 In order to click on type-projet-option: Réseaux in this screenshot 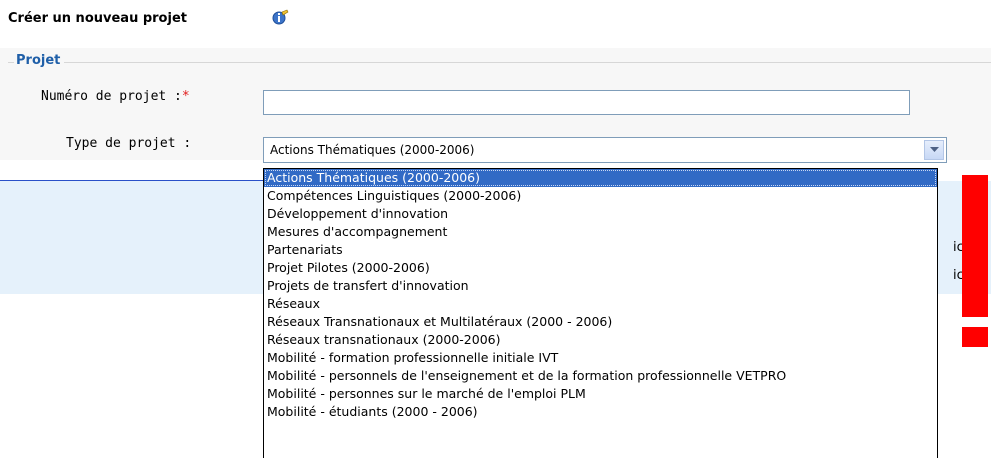, I will do `click(600, 304)`.